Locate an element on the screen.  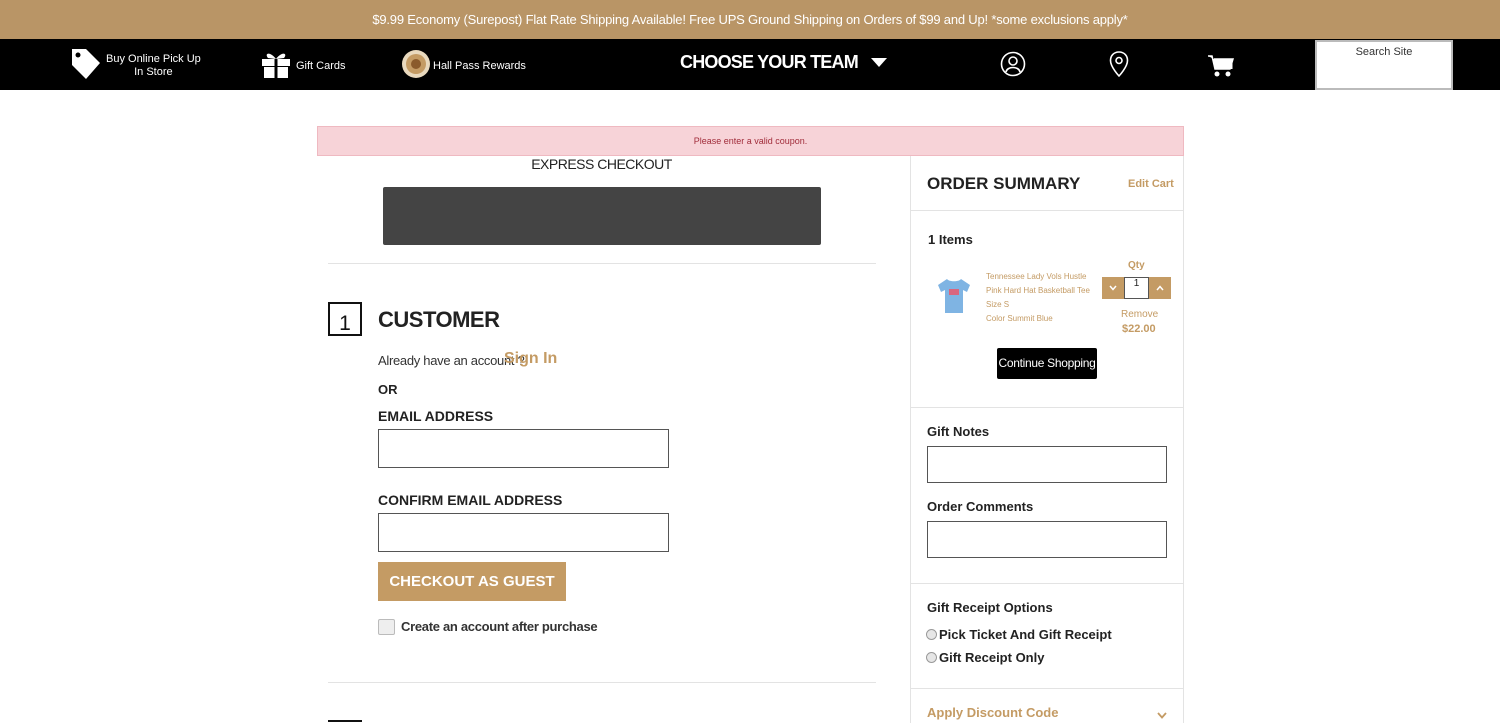
have-account-text: Already have an account ? is located at coordinates (451, 360).